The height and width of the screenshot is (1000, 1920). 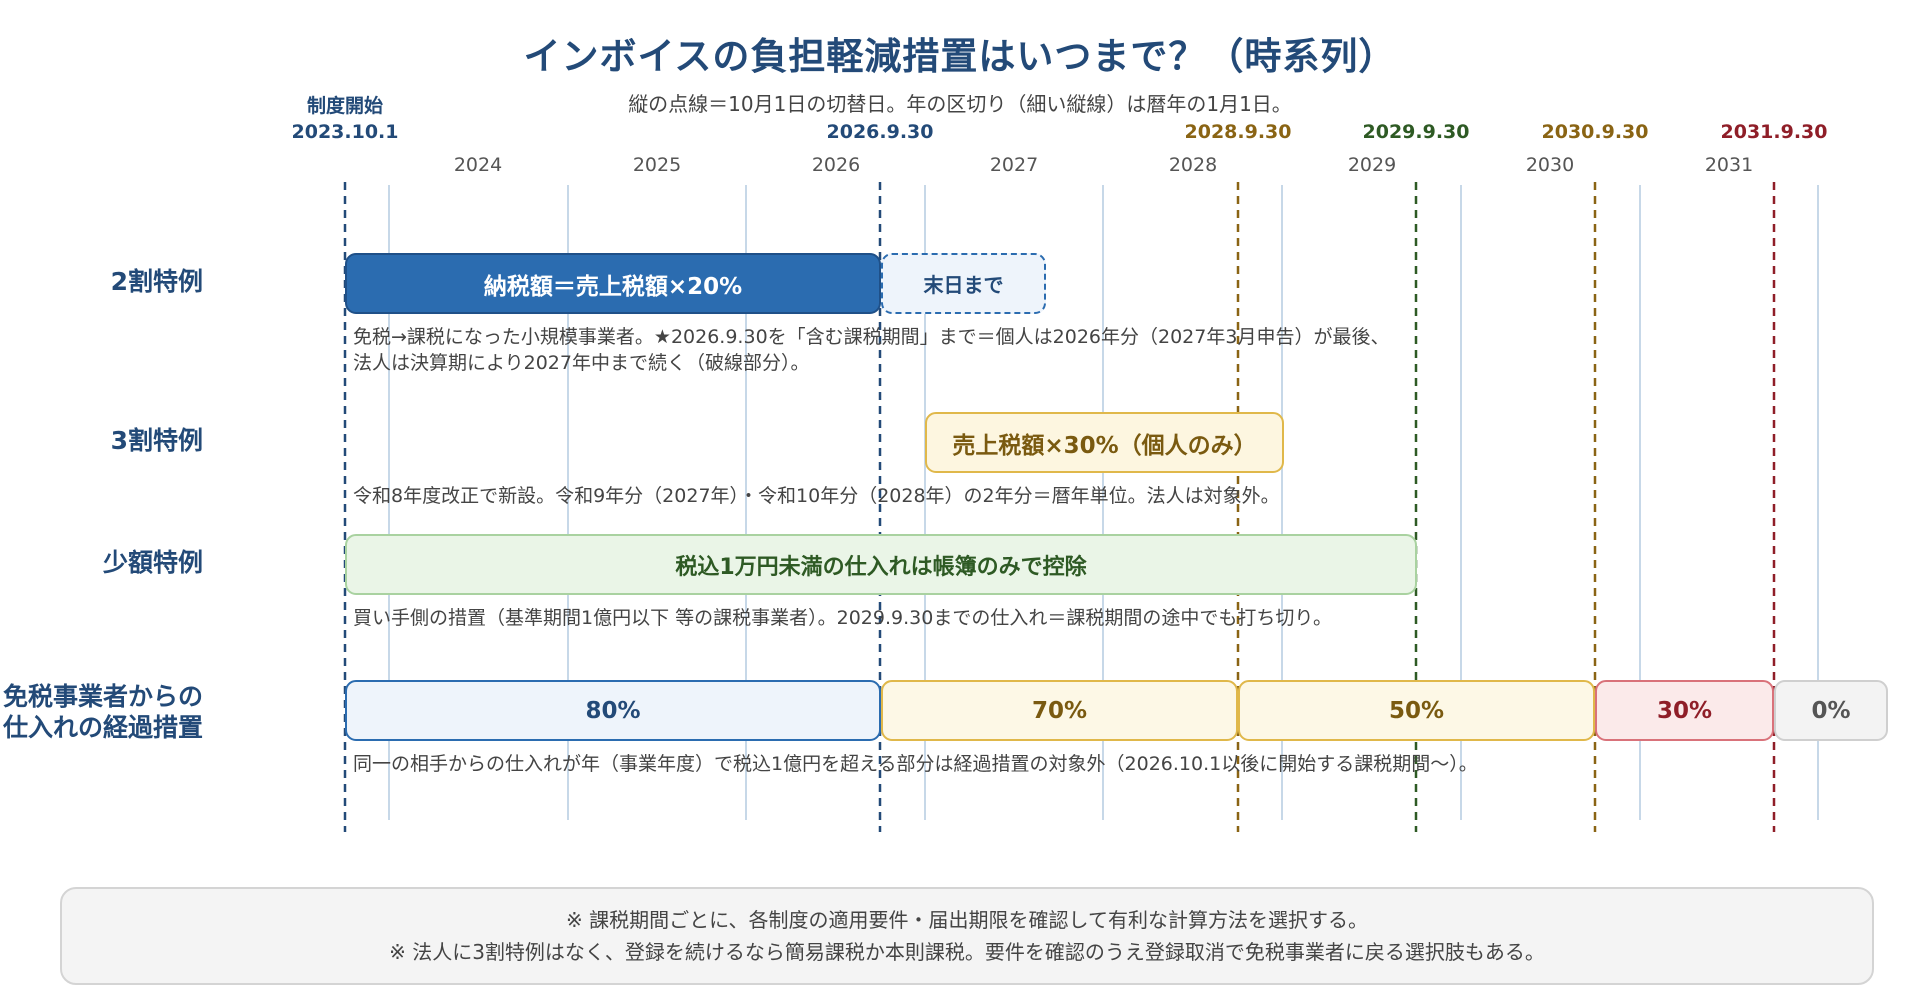 What do you see at coordinates (101, 712) in the screenshot?
I see `row-label-keika: 免税事業者からの 仕入れの経過措置` at bounding box center [101, 712].